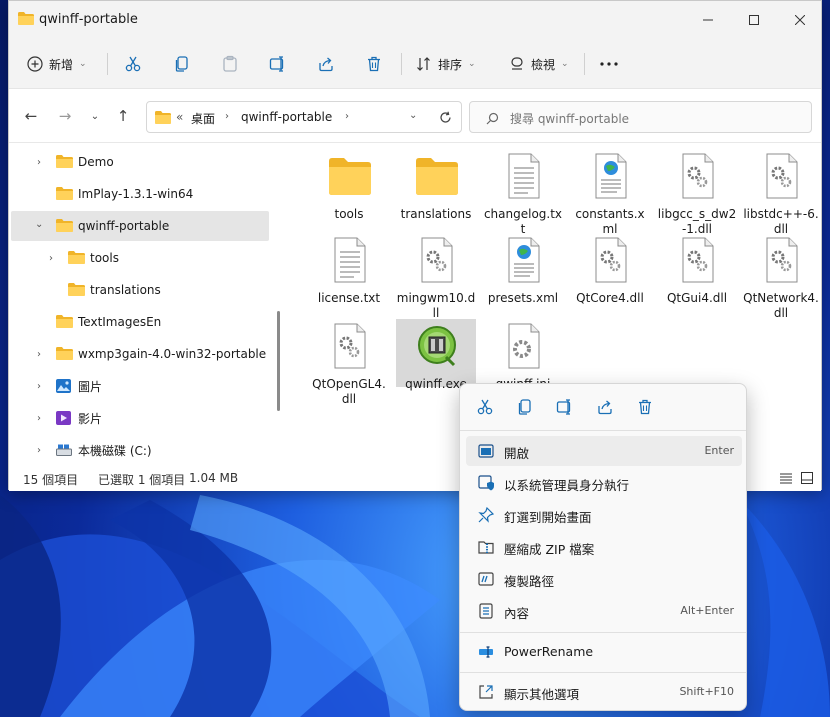 The image size is (830, 717). I want to click on menu-item-open: 開啟 Enter, so click(604, 451).